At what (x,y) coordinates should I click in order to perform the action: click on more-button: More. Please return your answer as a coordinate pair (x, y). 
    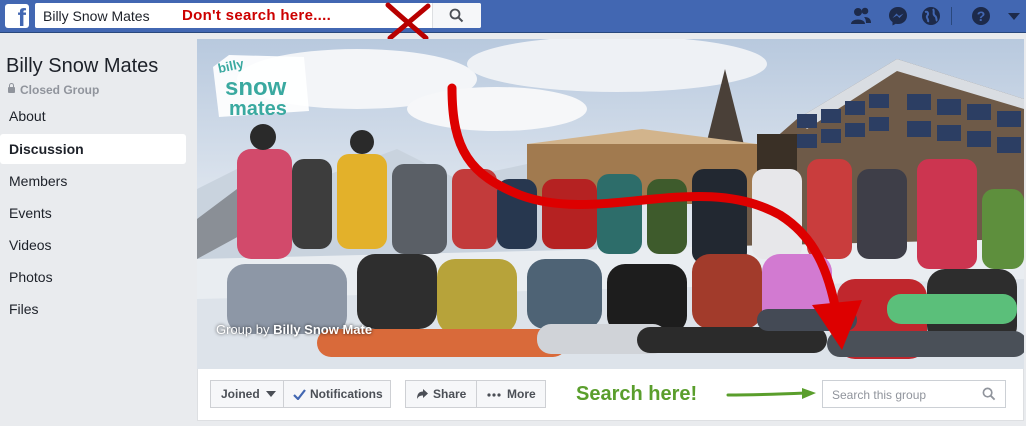
    Looking at the image, I should click on (511, 394).